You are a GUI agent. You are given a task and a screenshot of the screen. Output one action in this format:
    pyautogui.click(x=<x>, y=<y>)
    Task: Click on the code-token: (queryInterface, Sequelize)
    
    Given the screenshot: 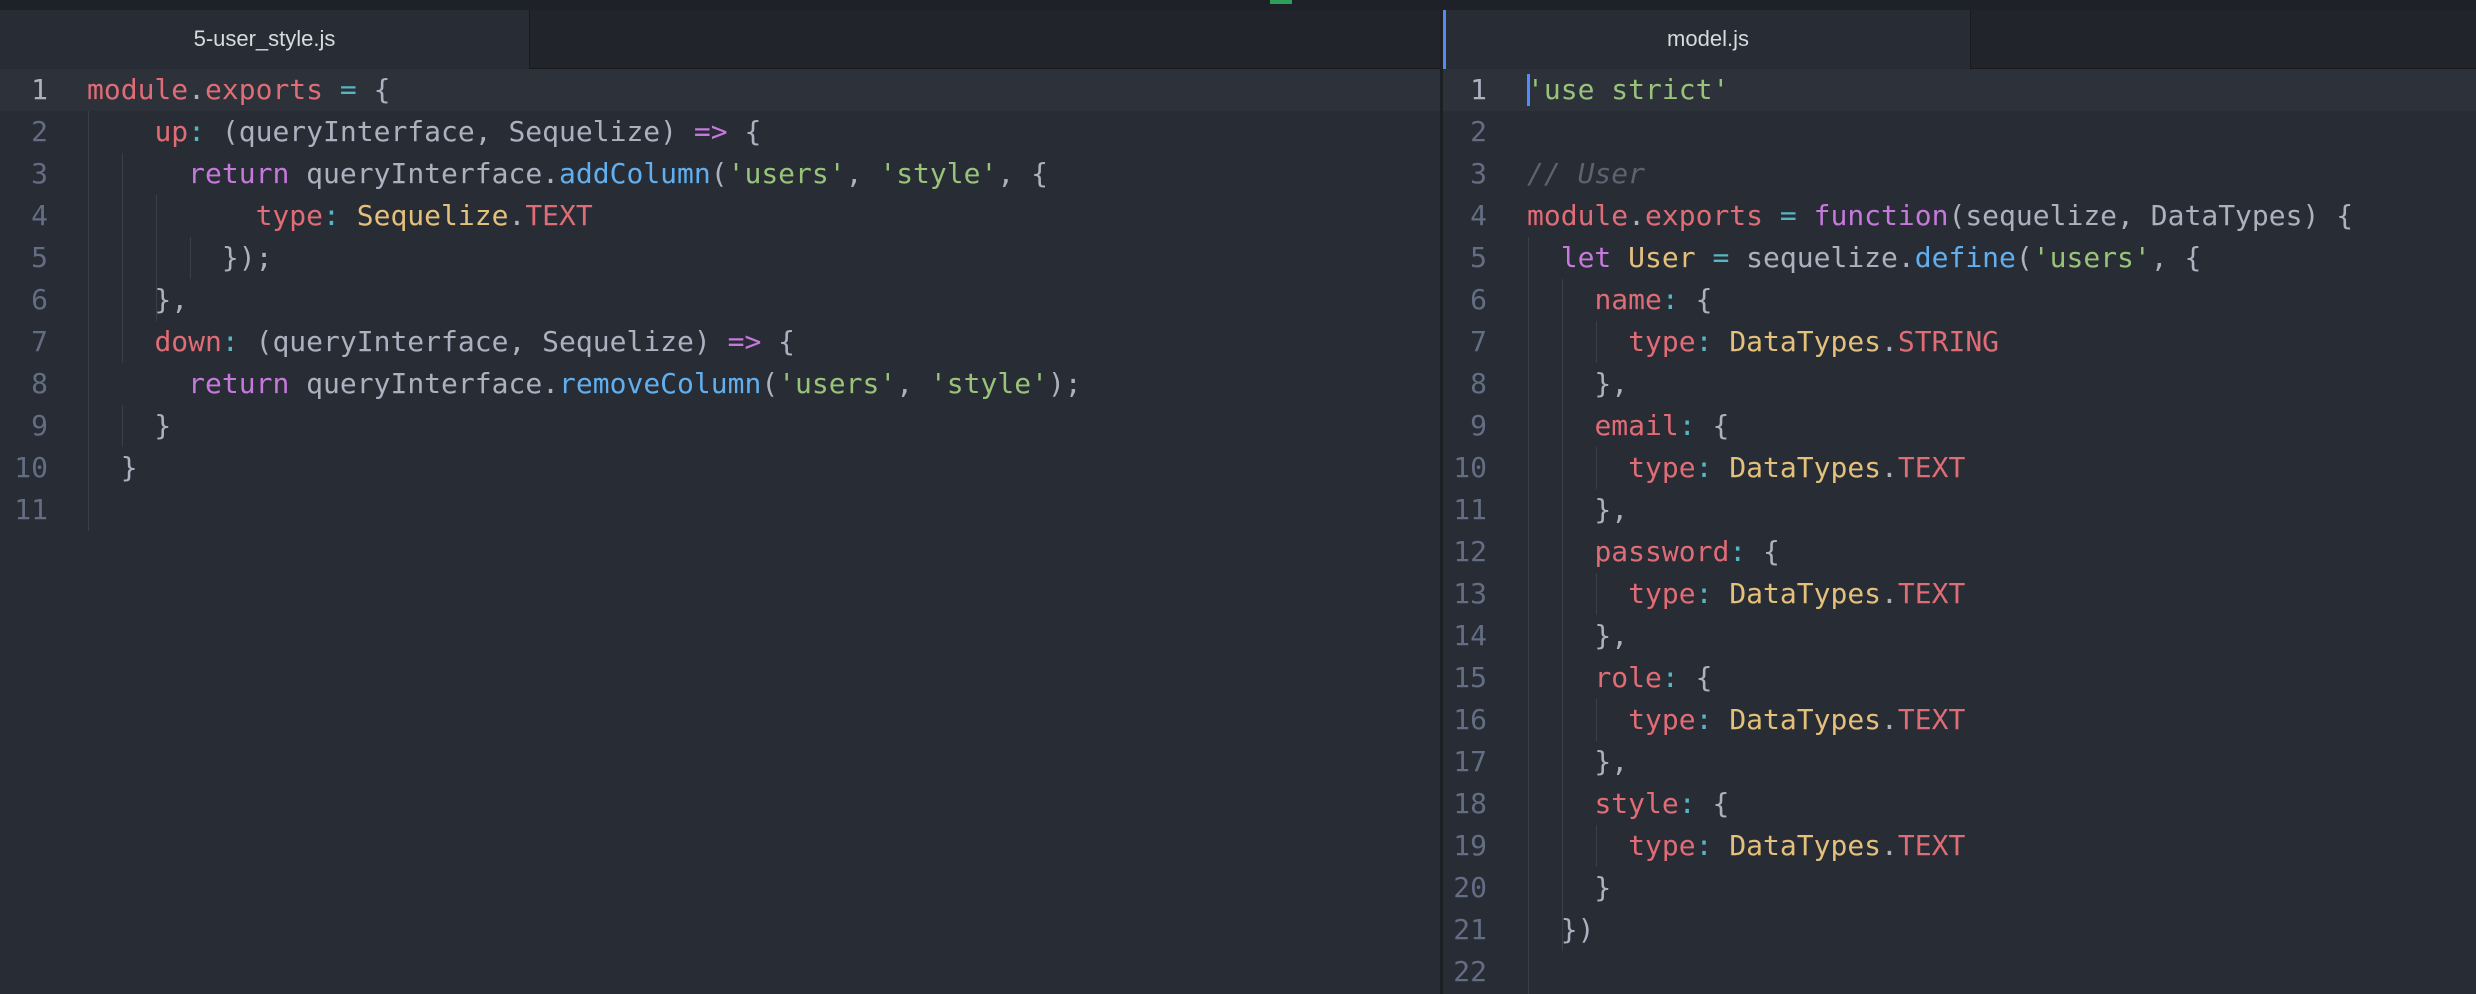 What is the action you would take?
    pyautogui.click(x=491, y=341)
    